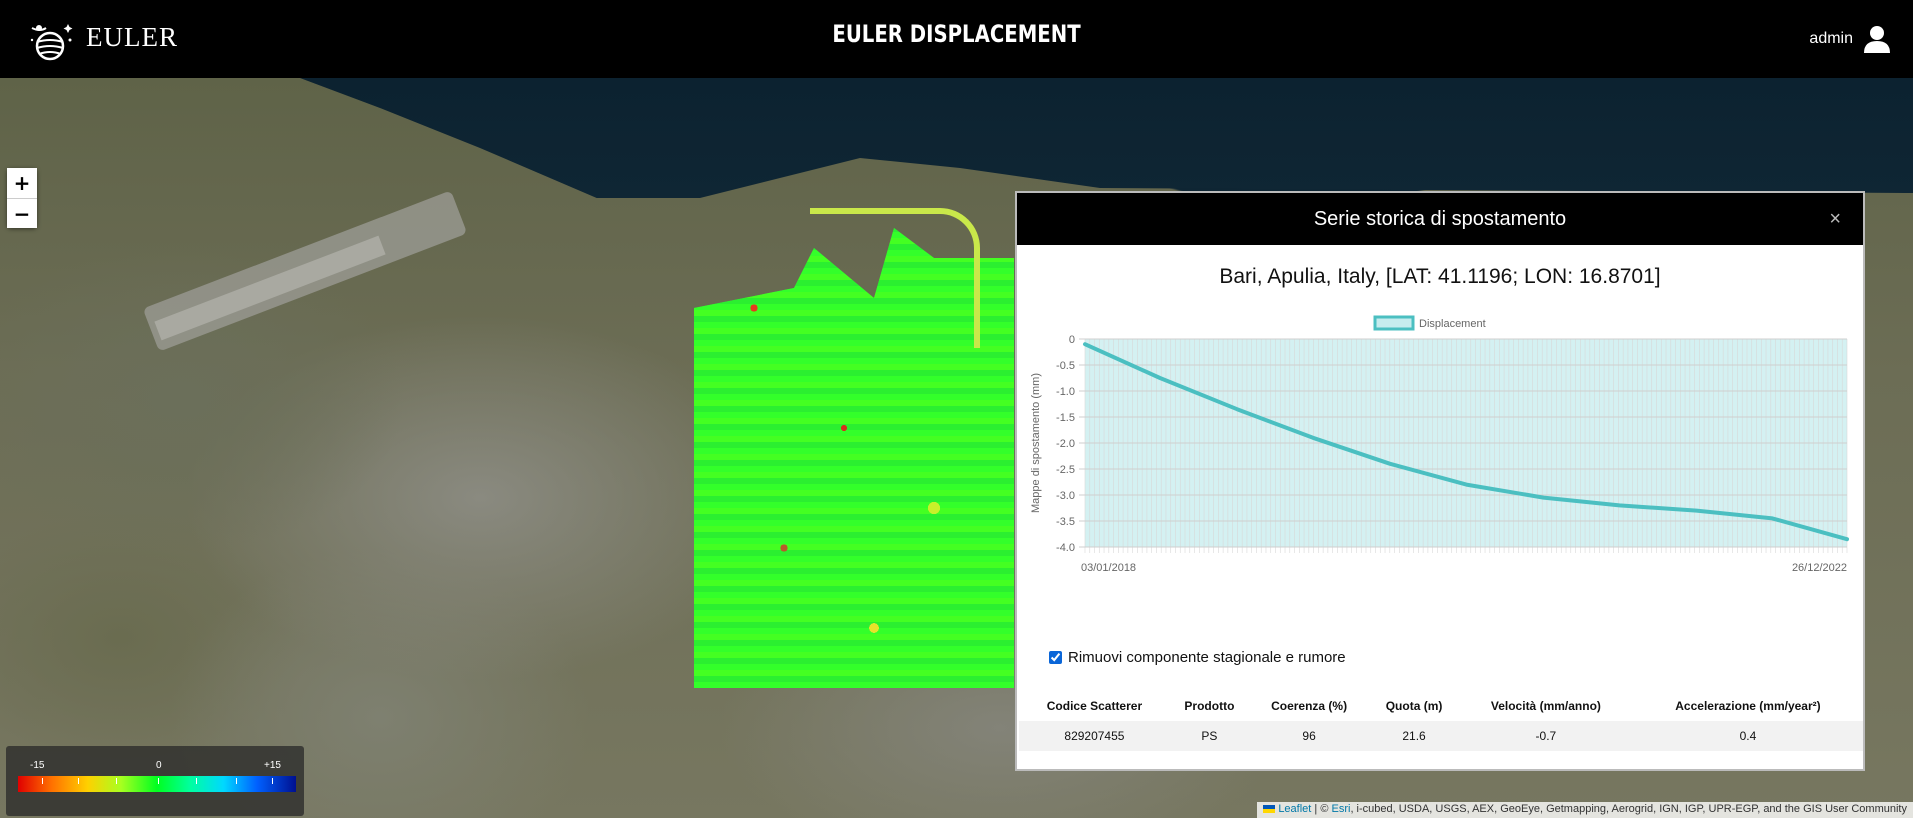 Image resolution: width=1913 pixels, height=818 pixels. What do you see at coordinates (1065, 548) in the screenshot?
I see `y-tick-label: -4.0` at bounding box center [1065, 548].